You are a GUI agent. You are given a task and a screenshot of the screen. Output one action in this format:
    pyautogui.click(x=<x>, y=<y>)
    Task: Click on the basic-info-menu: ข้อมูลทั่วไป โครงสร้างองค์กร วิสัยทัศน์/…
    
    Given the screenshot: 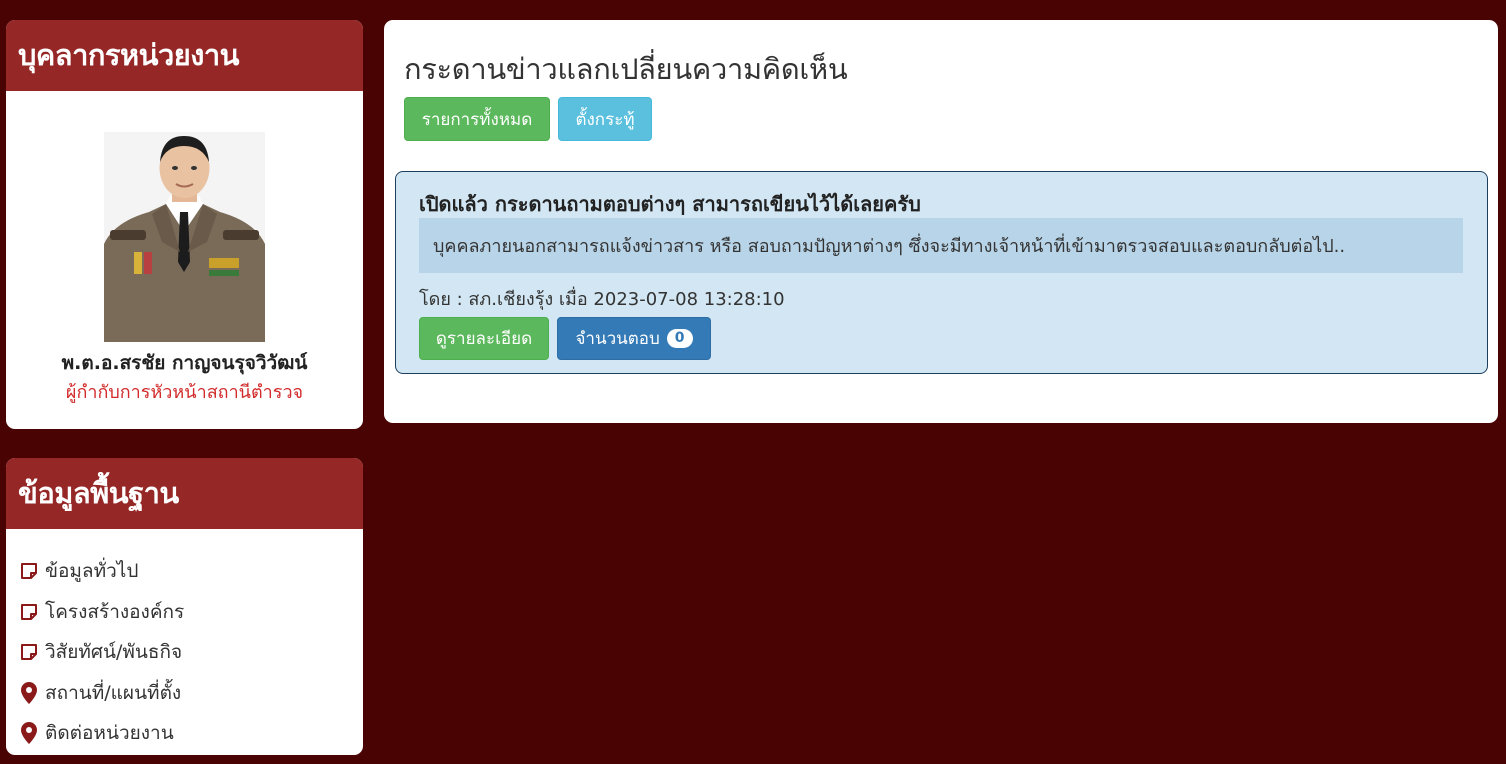 What is the action you would take?
    pyautogui.click(x=184, y=641)
    